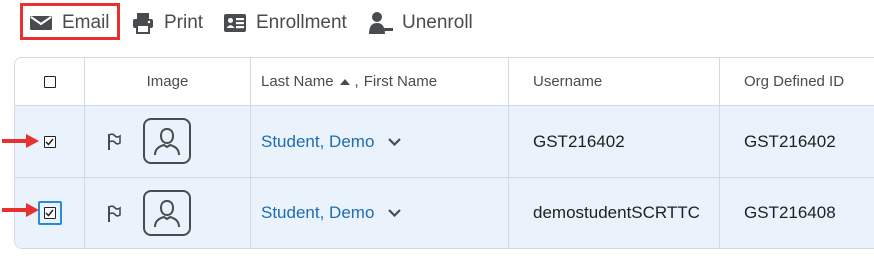  I want to click on enrollment-label: Enrollment, so click(301, 22).